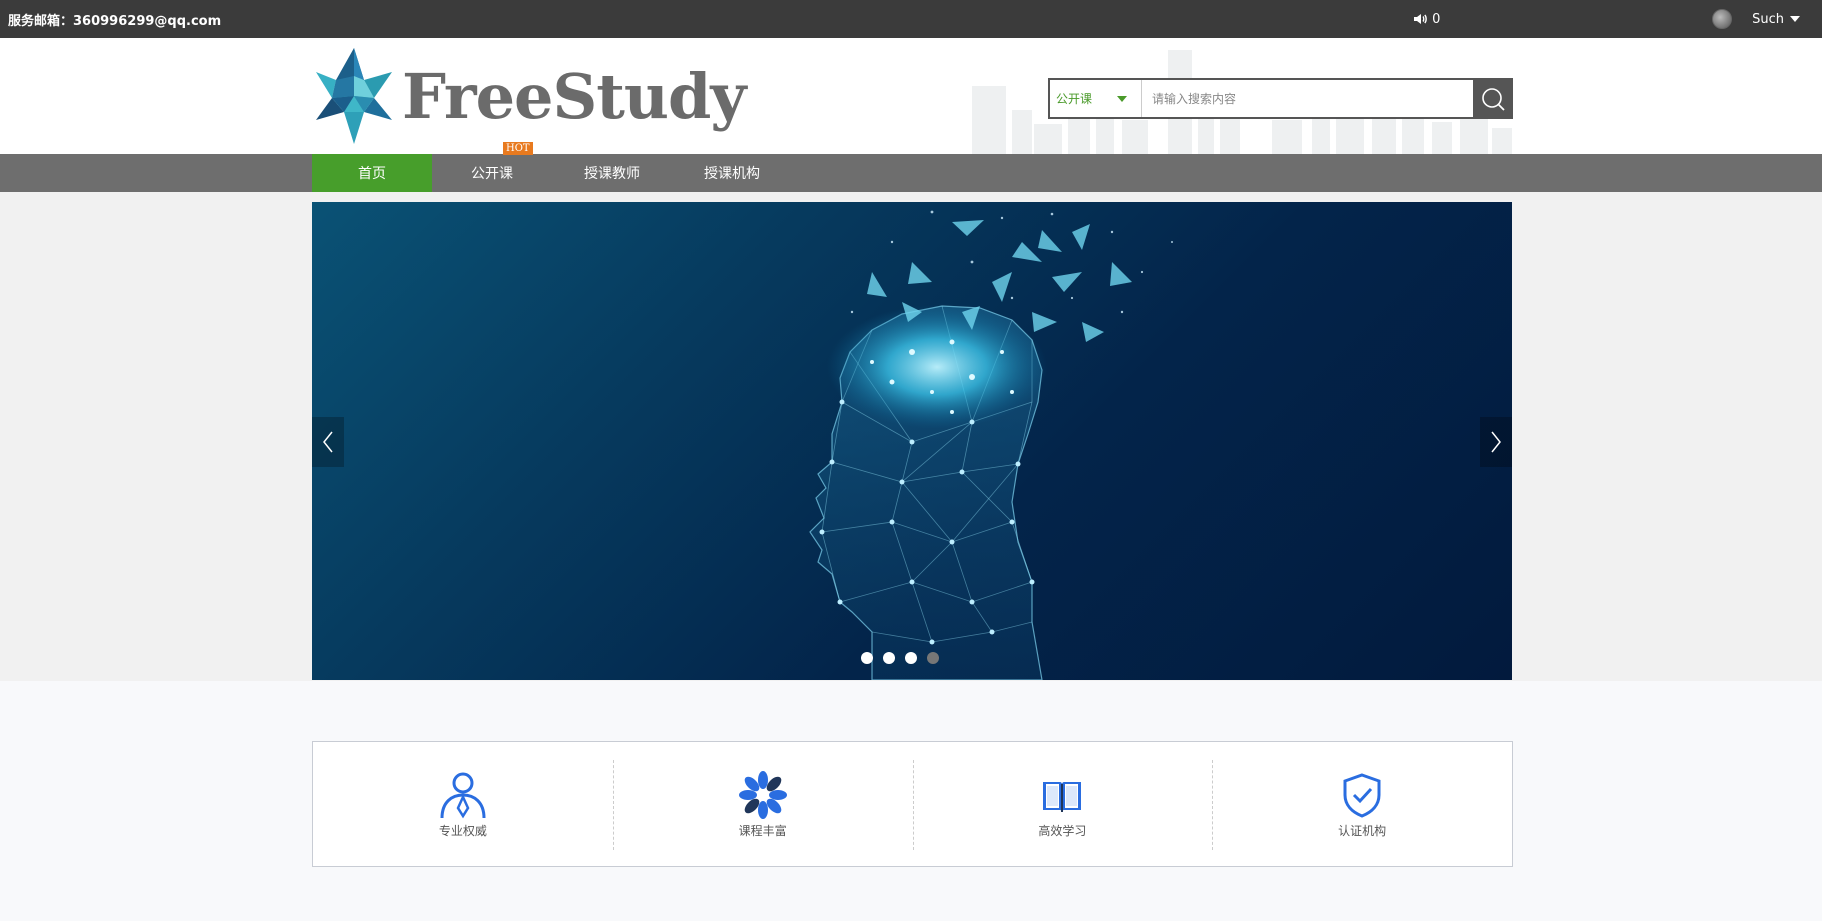 The width and height of the screenshot is (1822, 921). I want to click on user-menu: Such, so click(1756, 19).